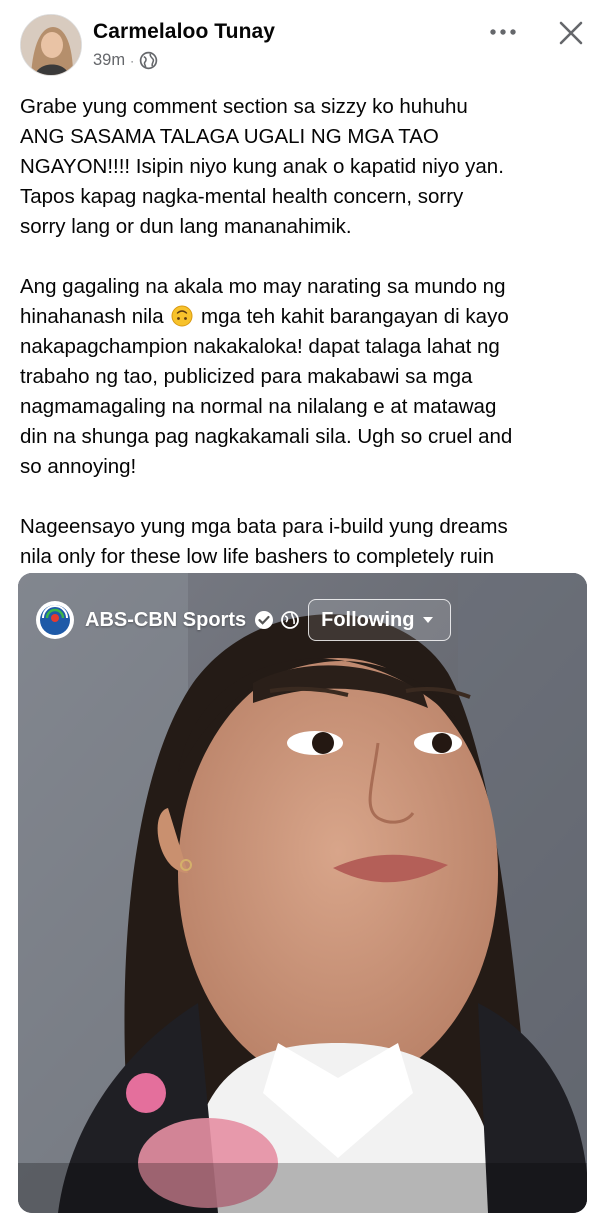 Image resolution: width=606 pixels, height=1213 pixels. I want to click on upside-down-face-emoji-icon, so click(182, 316).